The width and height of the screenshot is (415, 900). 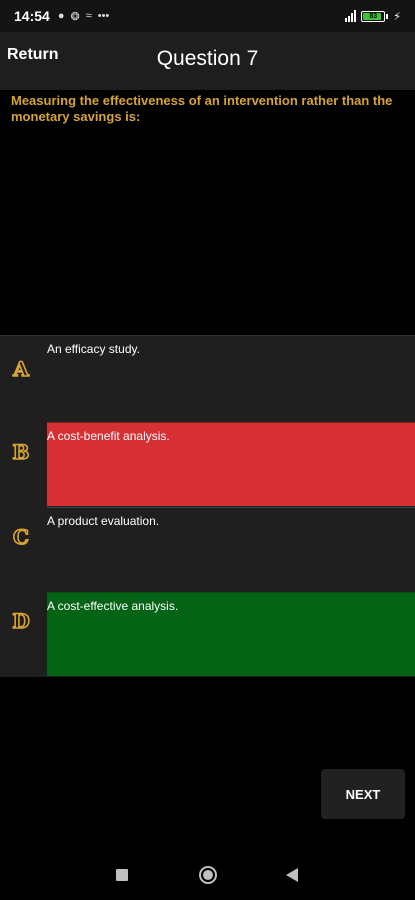 I want to click on recents-square-icon, so click(x=122, y=875).